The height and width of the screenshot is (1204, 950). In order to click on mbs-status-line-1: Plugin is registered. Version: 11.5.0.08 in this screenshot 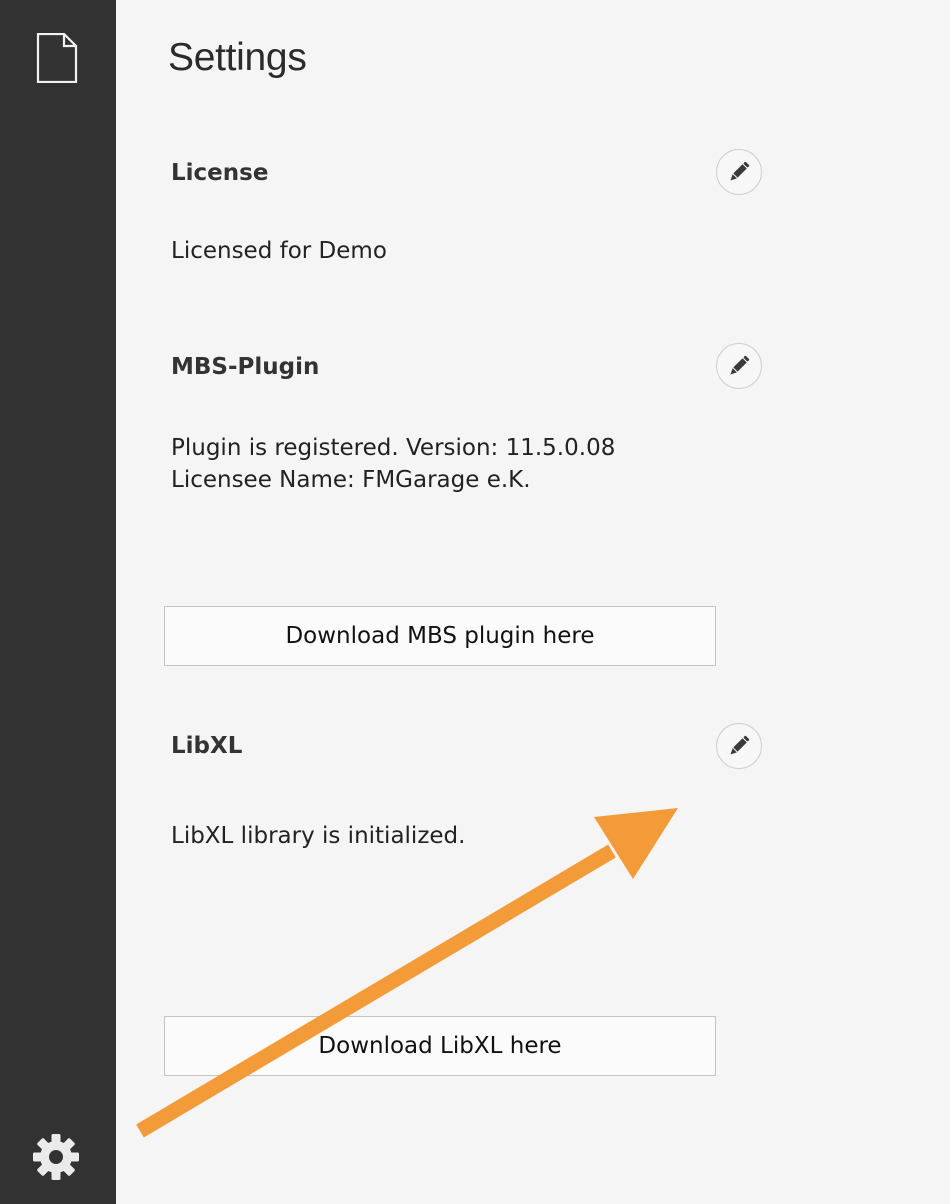, I will do `click(393, 448)`.